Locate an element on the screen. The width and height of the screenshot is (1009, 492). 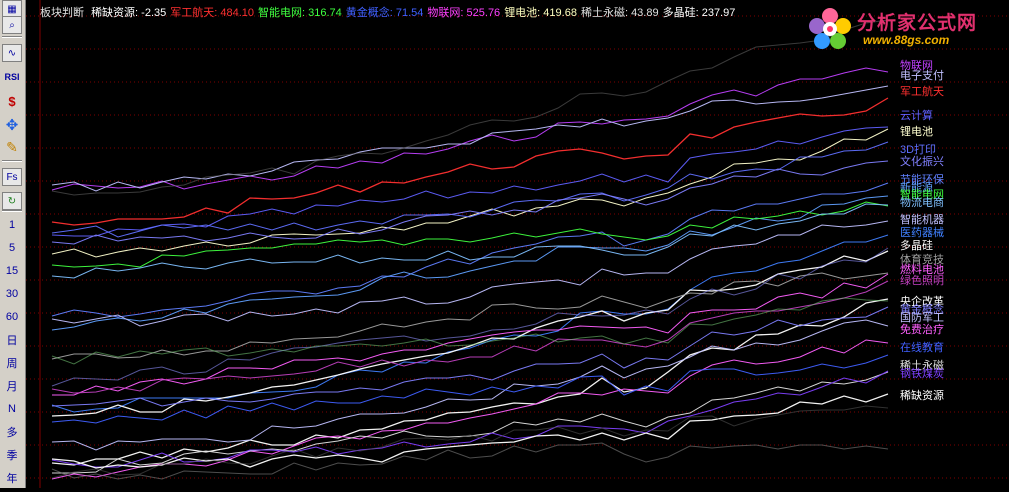
zoom-icon: ⌕ is located at coordinates (12, 25).